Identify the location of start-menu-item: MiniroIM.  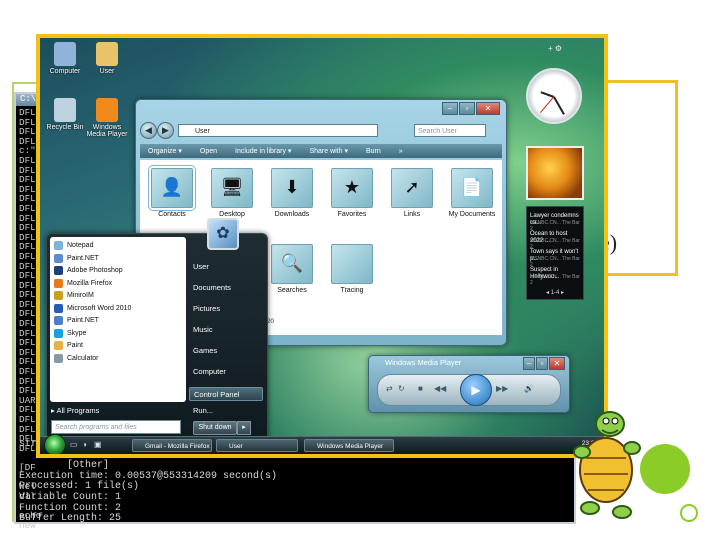
(74, 295).